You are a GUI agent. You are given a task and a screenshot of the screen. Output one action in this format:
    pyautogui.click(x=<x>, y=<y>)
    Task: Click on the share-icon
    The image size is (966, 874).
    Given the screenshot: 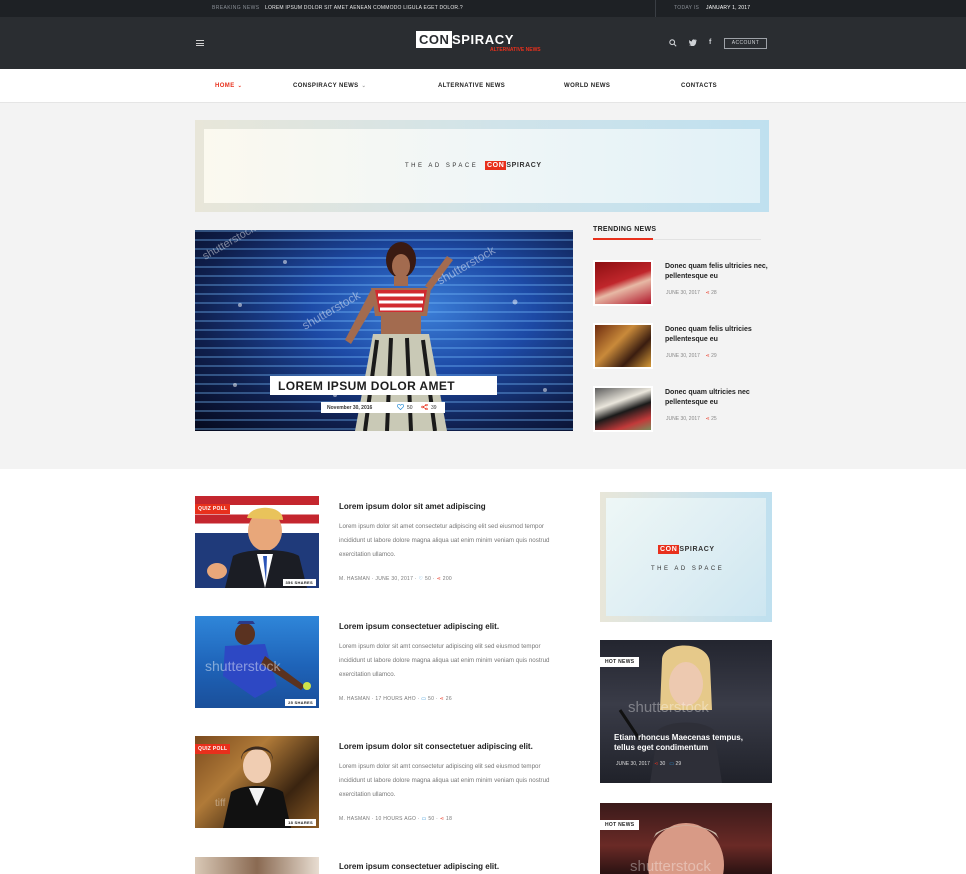 What is the action you would take?
    pyautogui.click(x=424, y=407)
    